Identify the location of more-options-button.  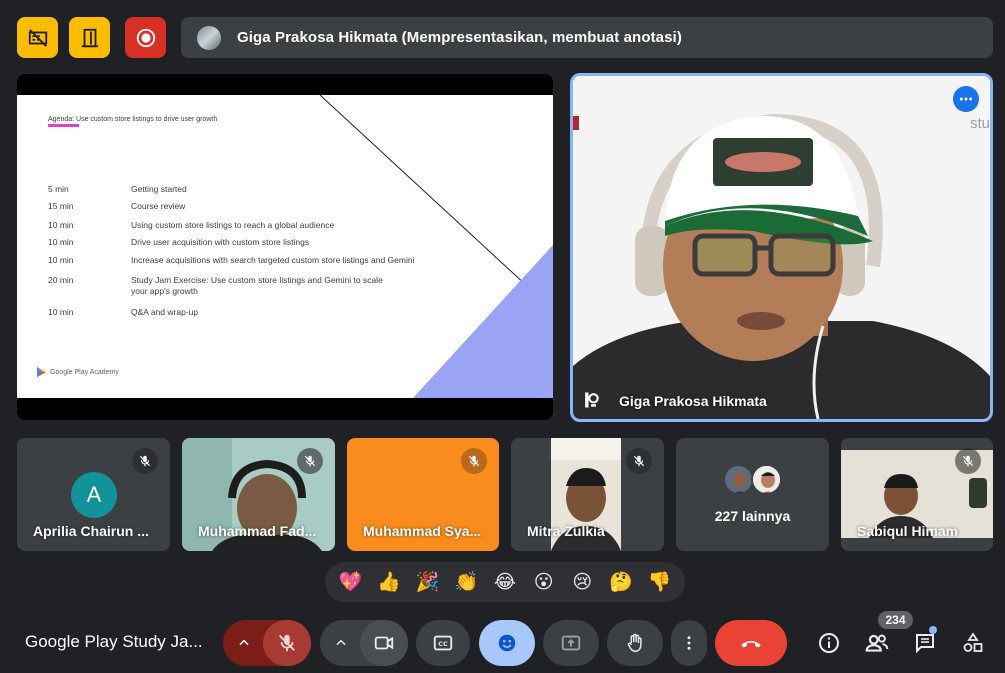
(689, 643).